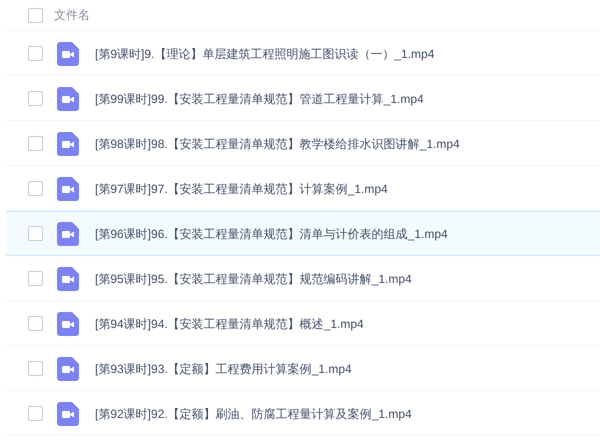  Describe the element at coordinates (277, 143) in the screenshot. I see `file-name: [第98课时]98.【安装工程量清单规范】教学楼给排水识图讲解_1.mp4` at that location.